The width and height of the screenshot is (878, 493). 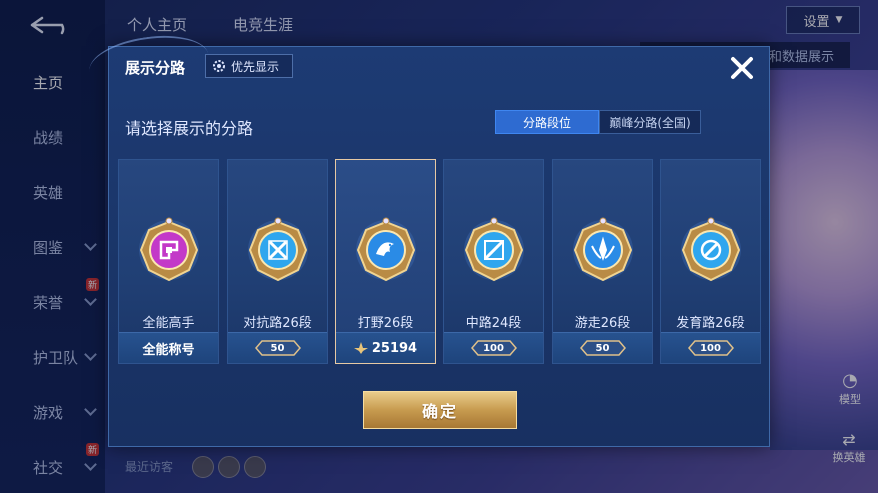 I want to click on lane-card-label: 发育路26段, so click(x=710, y=323).